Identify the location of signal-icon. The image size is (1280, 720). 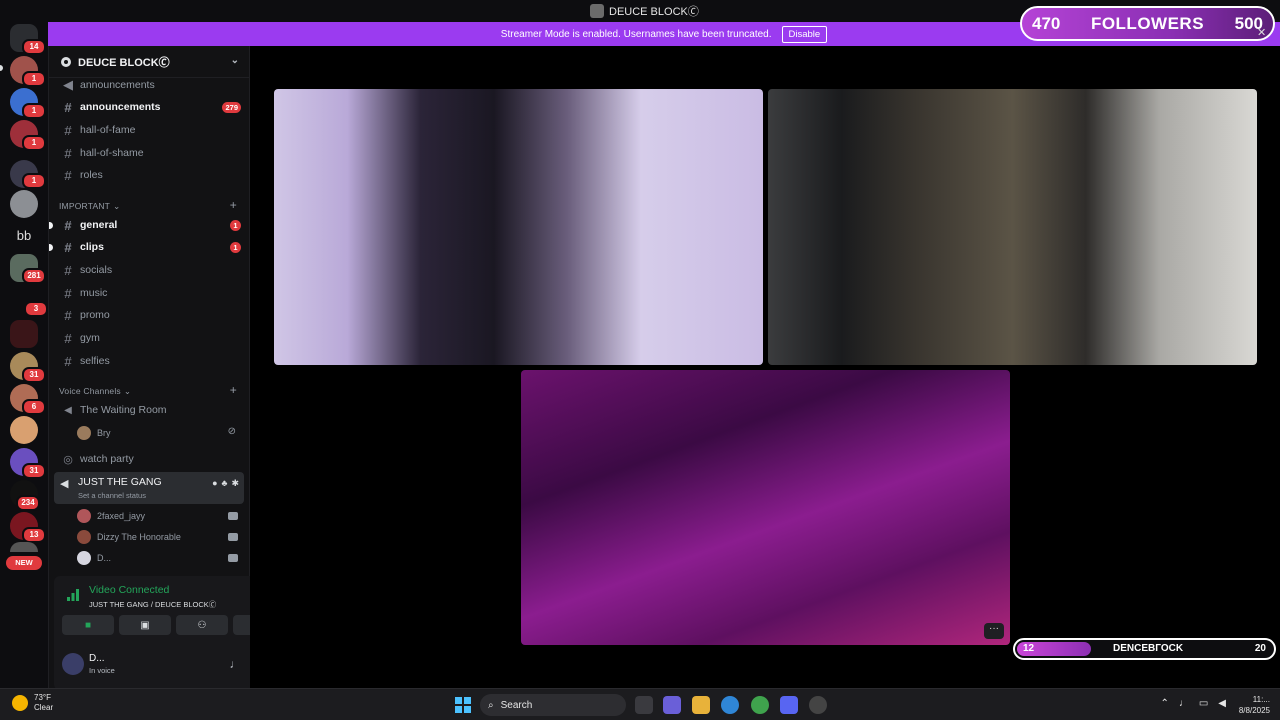
(73, 595).